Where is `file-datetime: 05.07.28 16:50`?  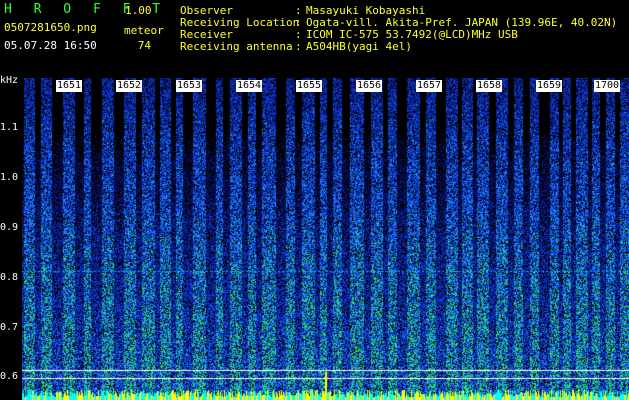 file-datetime: 05.07.28 16:50 is located at coordinates (50, 45).